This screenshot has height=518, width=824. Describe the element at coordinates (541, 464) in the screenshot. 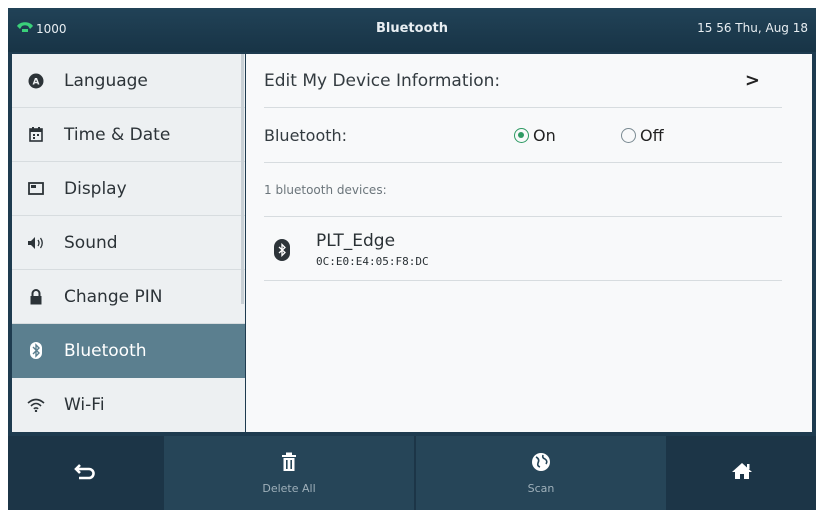

I see `scan-globe-icon` at that location.